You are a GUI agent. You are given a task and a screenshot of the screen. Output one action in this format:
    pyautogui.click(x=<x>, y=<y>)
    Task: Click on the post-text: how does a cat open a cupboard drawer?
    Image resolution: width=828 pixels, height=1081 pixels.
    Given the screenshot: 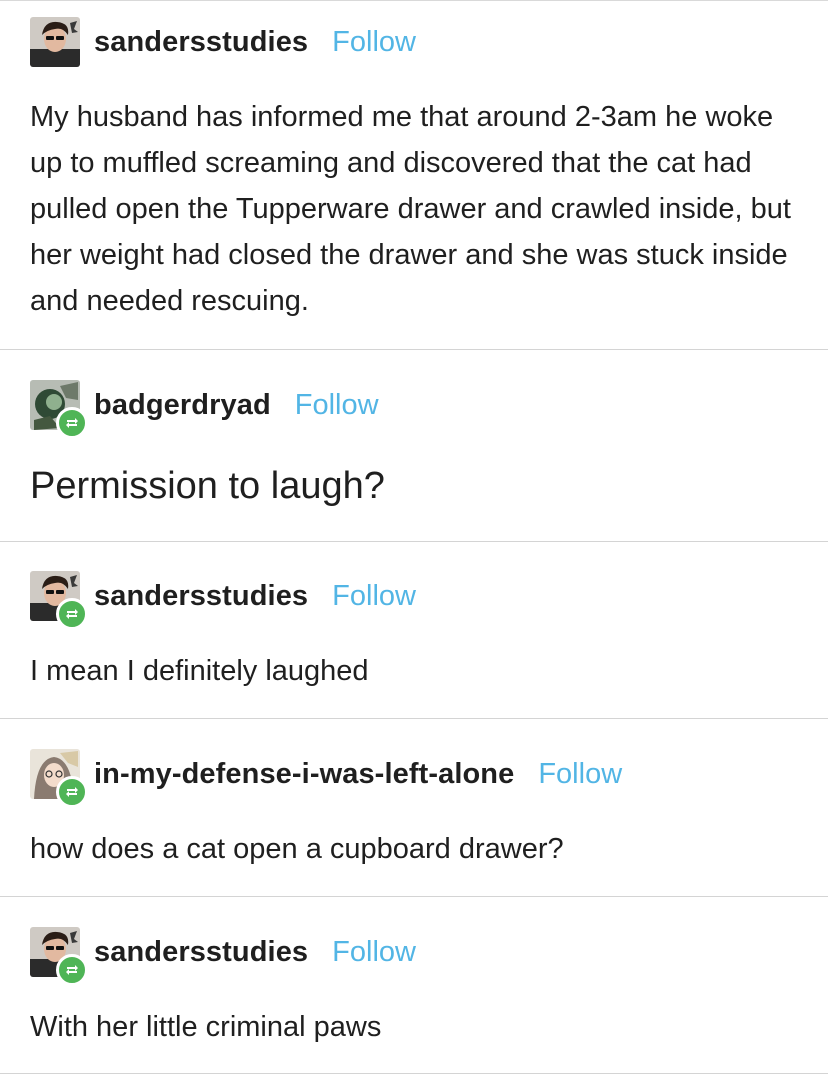 What is the action you would take?
    pyautogui.click(x=297, y=849)
    